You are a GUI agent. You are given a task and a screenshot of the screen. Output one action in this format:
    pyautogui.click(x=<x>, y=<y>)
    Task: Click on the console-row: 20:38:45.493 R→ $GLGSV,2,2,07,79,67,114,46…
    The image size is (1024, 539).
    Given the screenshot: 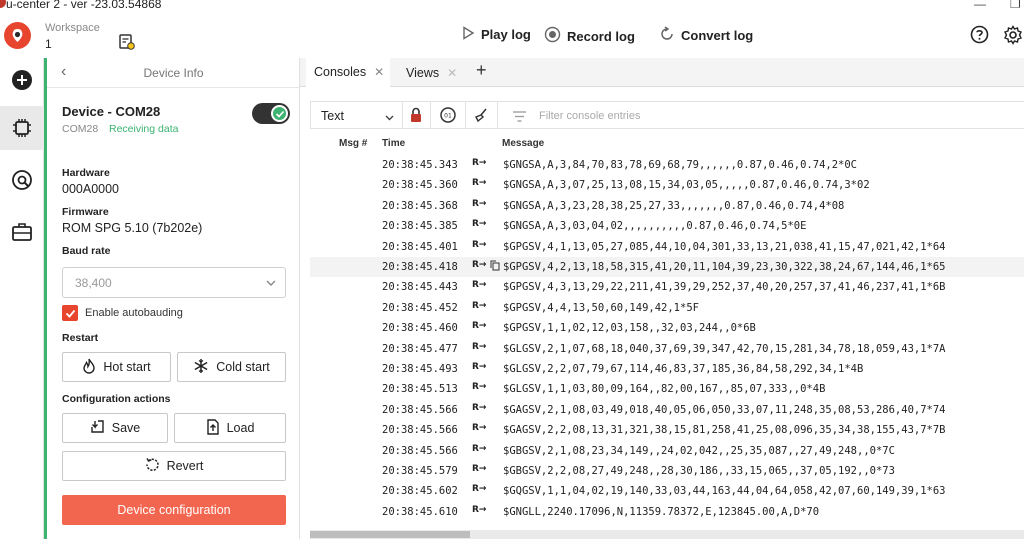 What is the action you would take?
    pyautogui.click(x=667, y=369)
    